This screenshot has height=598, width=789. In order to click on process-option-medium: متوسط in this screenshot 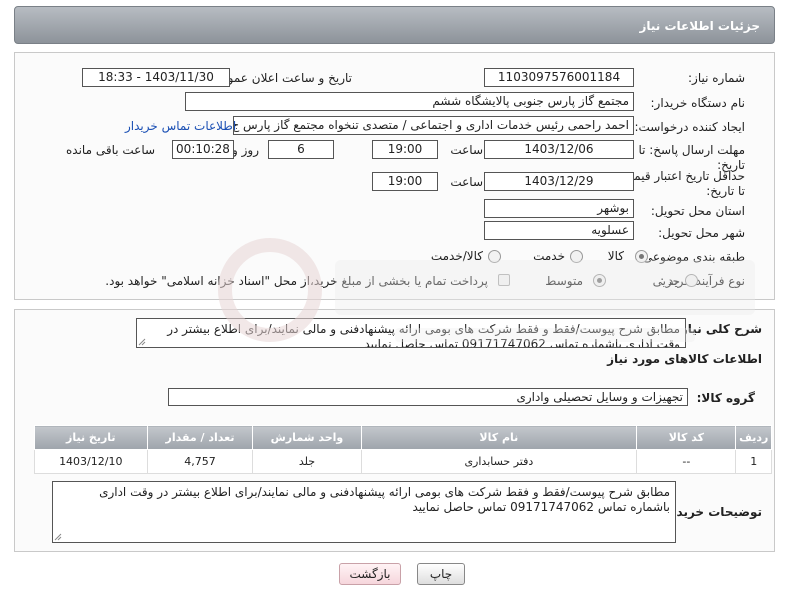, I will do `click(564, 281)`.